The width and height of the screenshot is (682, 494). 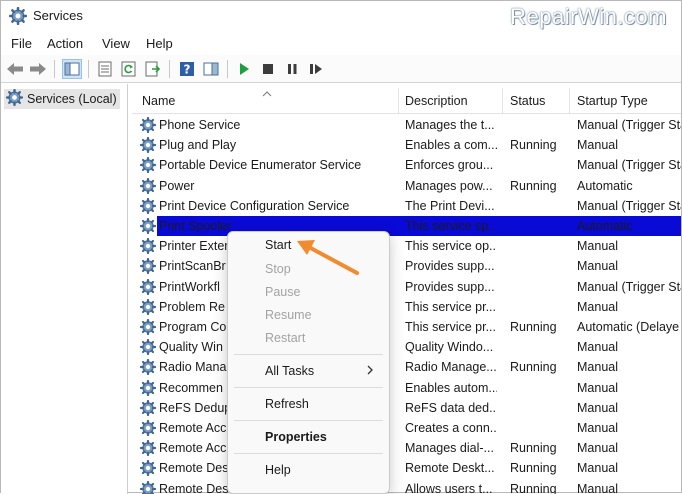 What do you see at coordinates (283, 292) in the screenshot?
I see `menu-item-pause: Pause` at bounding box center [283, 292].